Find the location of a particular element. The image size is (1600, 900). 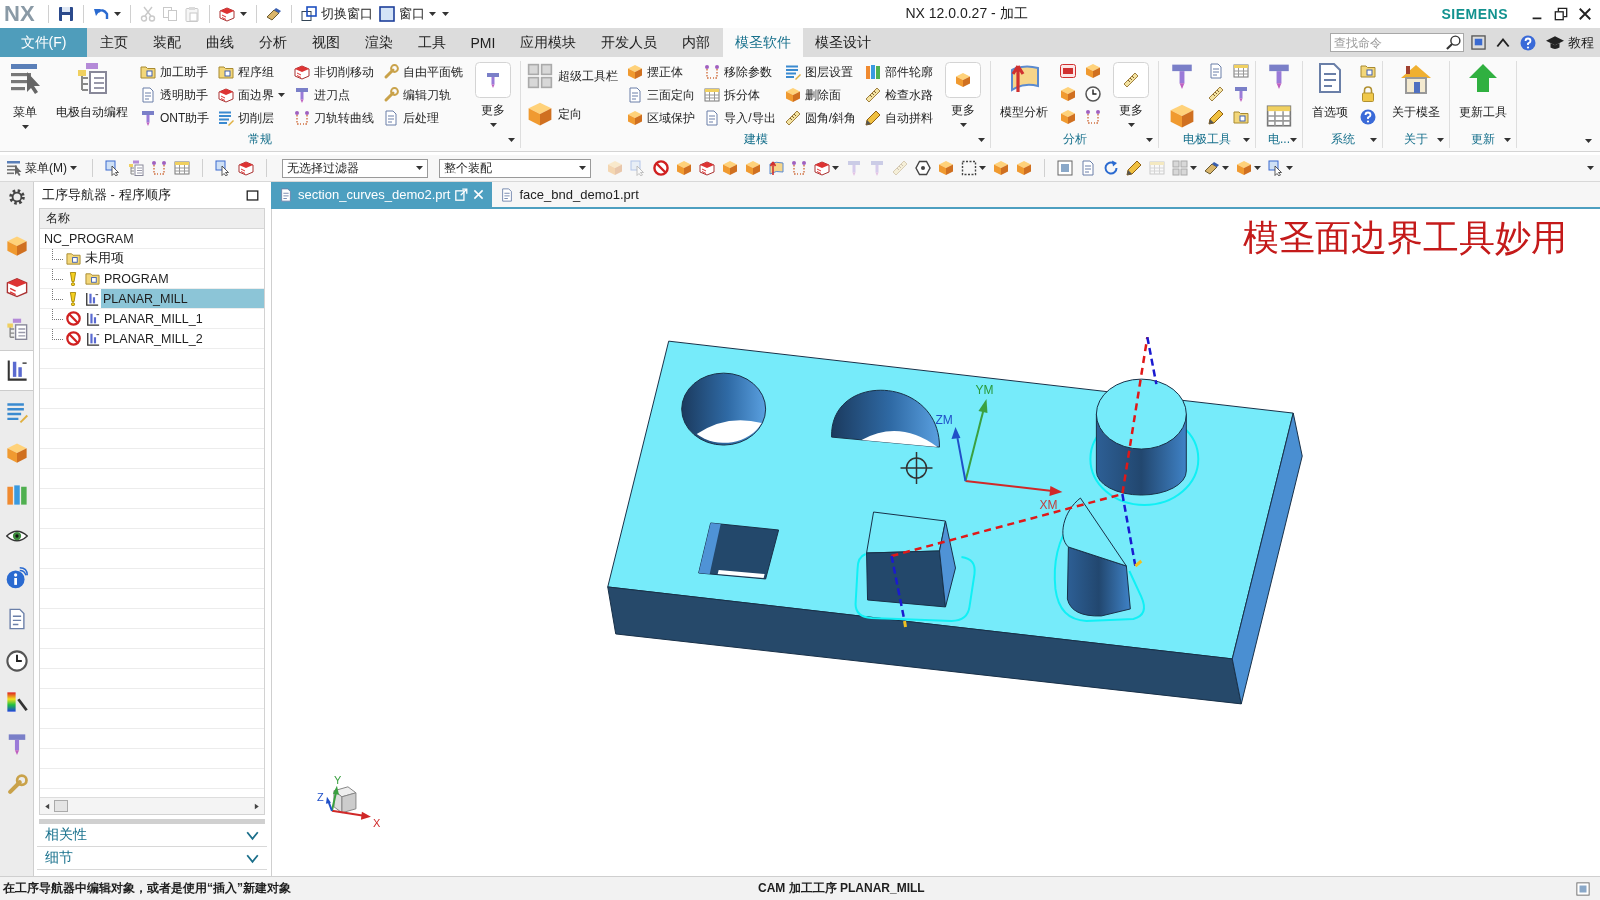

ribbon-button: 删除面 is located at coordinates (820, 95).